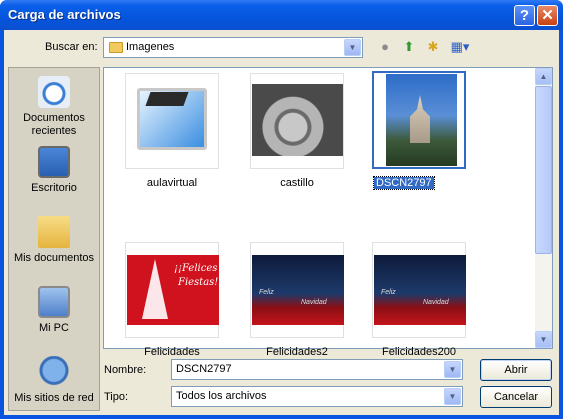  Describe the element at coordinates (547, 15) in the screenshot. I see `close-button: ✕` at that location.